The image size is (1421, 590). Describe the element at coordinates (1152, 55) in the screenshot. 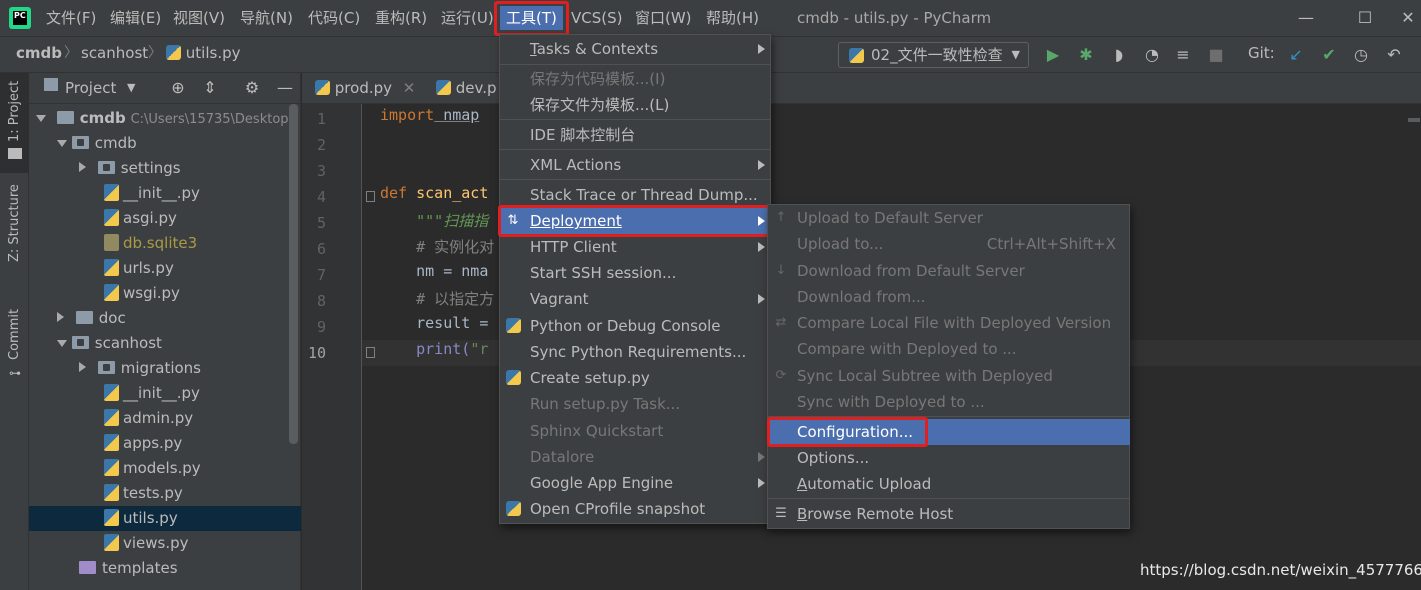

I see `profile-icon: ◔` at that location.